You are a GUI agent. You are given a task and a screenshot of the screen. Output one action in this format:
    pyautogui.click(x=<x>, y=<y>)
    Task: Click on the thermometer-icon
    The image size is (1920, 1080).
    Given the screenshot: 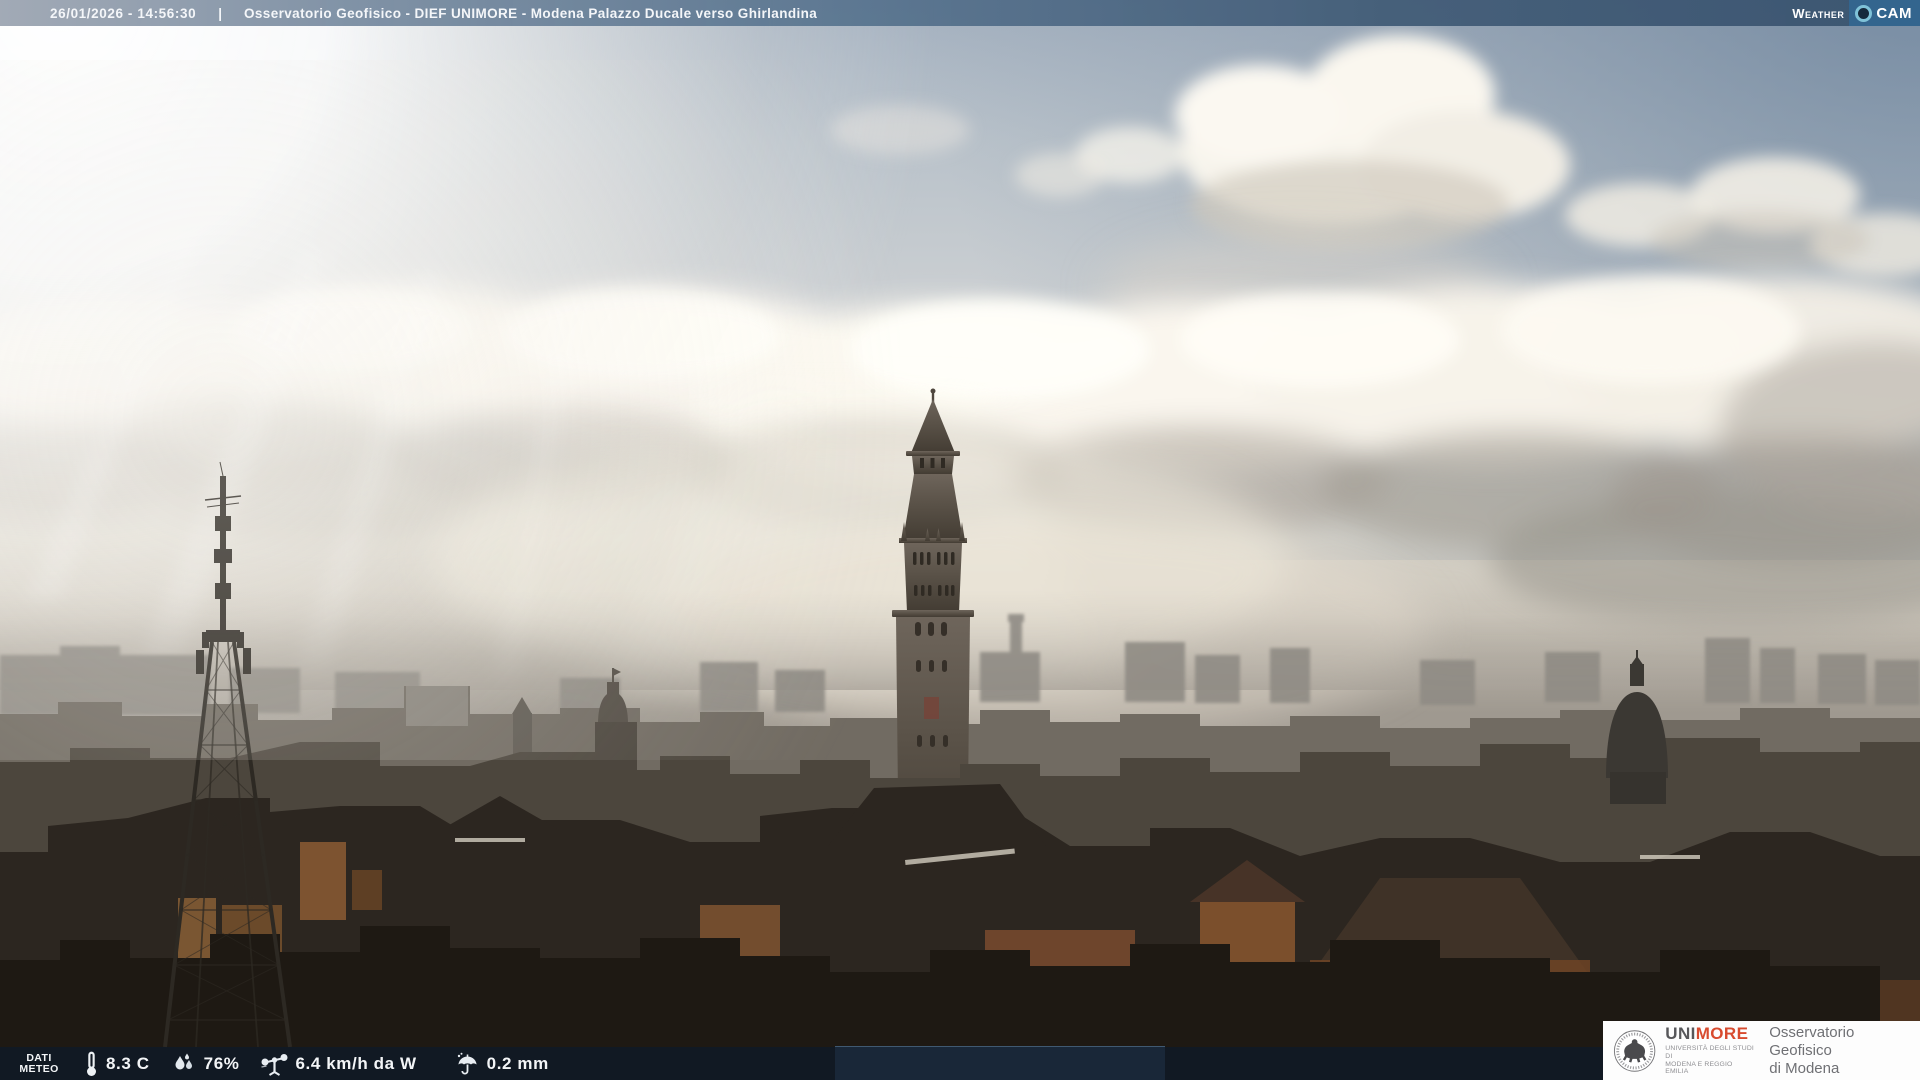 What is the action you would take?
    pyautogui.click(x=91, y=1063)
    